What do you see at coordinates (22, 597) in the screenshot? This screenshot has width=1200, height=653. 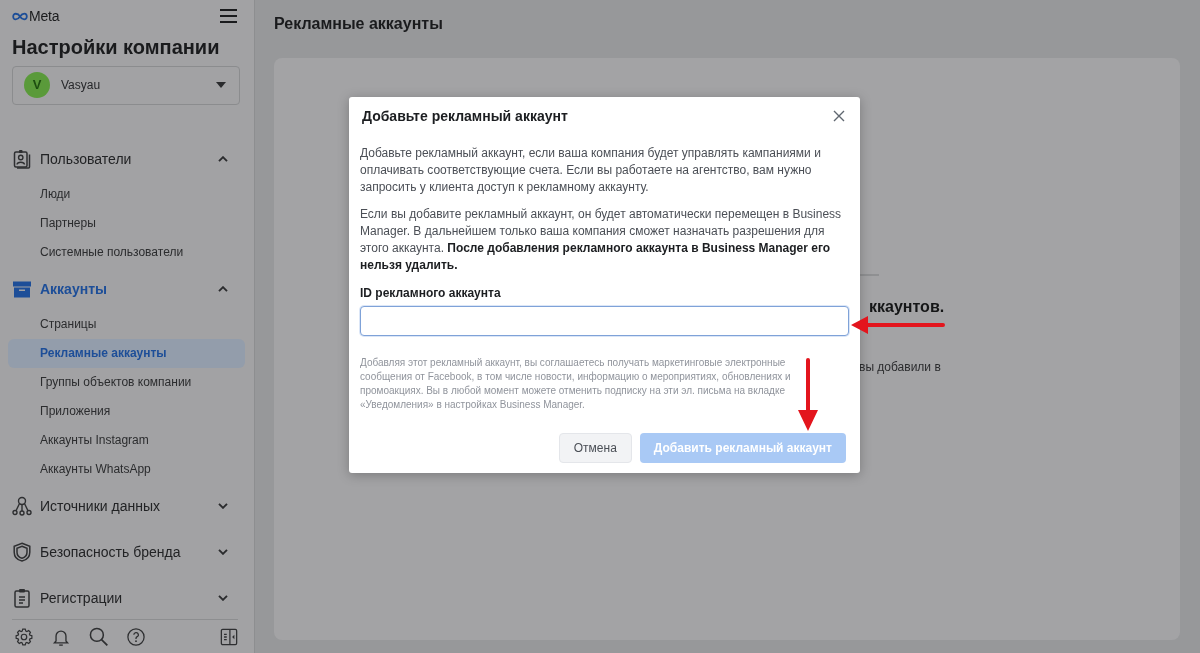 I see `clipboard-icon` at bounding box center [22, 597].